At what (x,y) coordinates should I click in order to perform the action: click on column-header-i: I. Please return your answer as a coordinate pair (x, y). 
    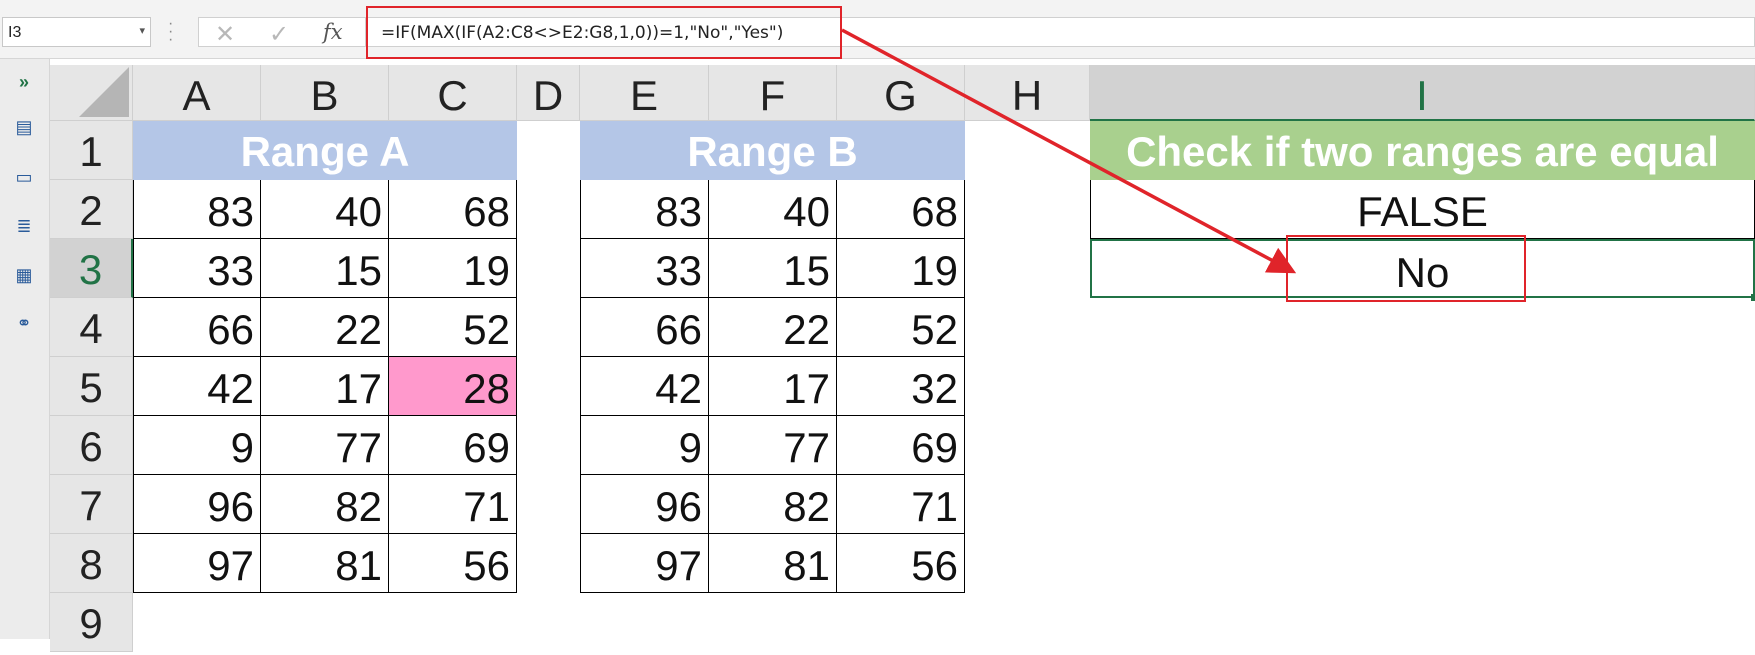
    Looking at the image, I should click on (1422, 93).